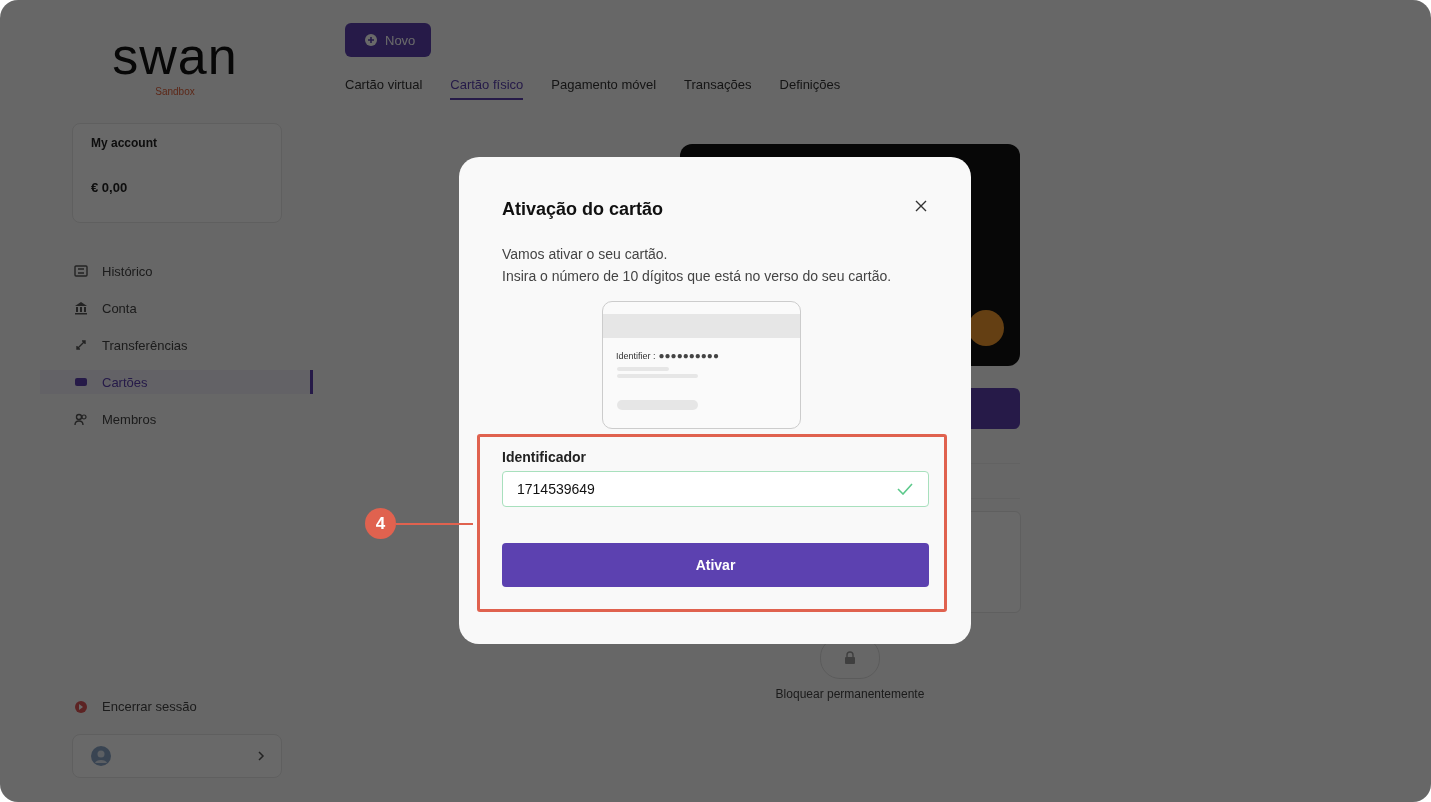 Image resolution: width=1431 pixels, height=802 pixels. I want to click on plus-icon, so click(371, 40).